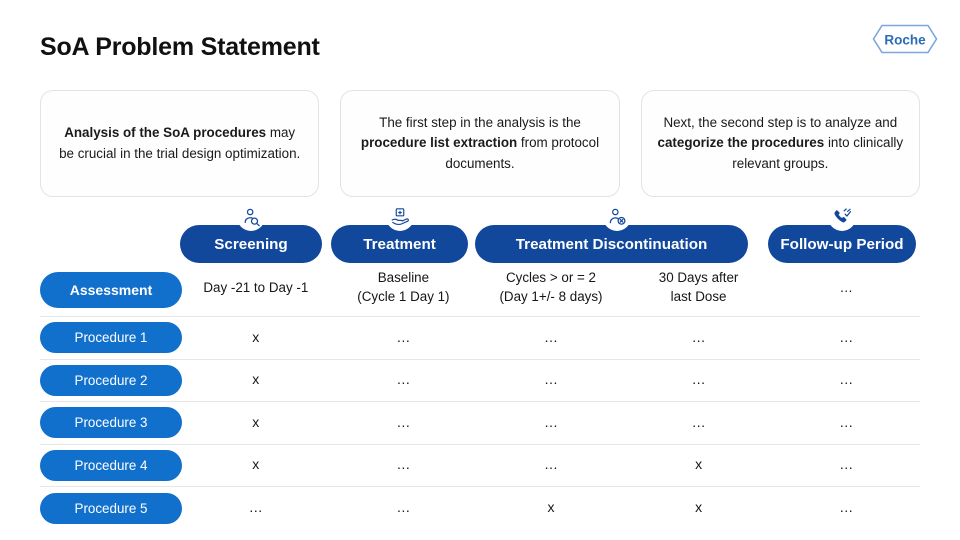 This screenshot has height=540, width=960. What do you see at coordinates (698, 465) in the screenshot?
I see `cell-r3-c3: x` at bounding box center [698, 465].